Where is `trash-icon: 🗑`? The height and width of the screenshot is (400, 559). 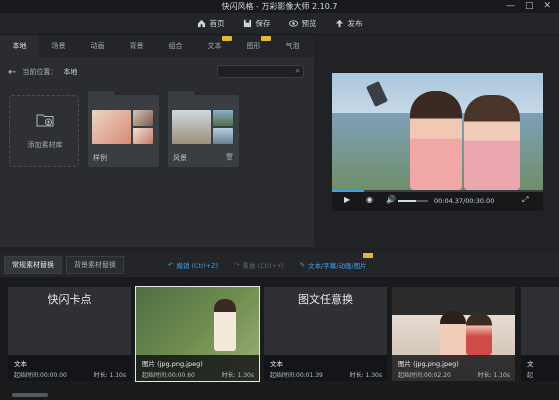
trash-icon: 🗑 is located at coordinates (229, 157).